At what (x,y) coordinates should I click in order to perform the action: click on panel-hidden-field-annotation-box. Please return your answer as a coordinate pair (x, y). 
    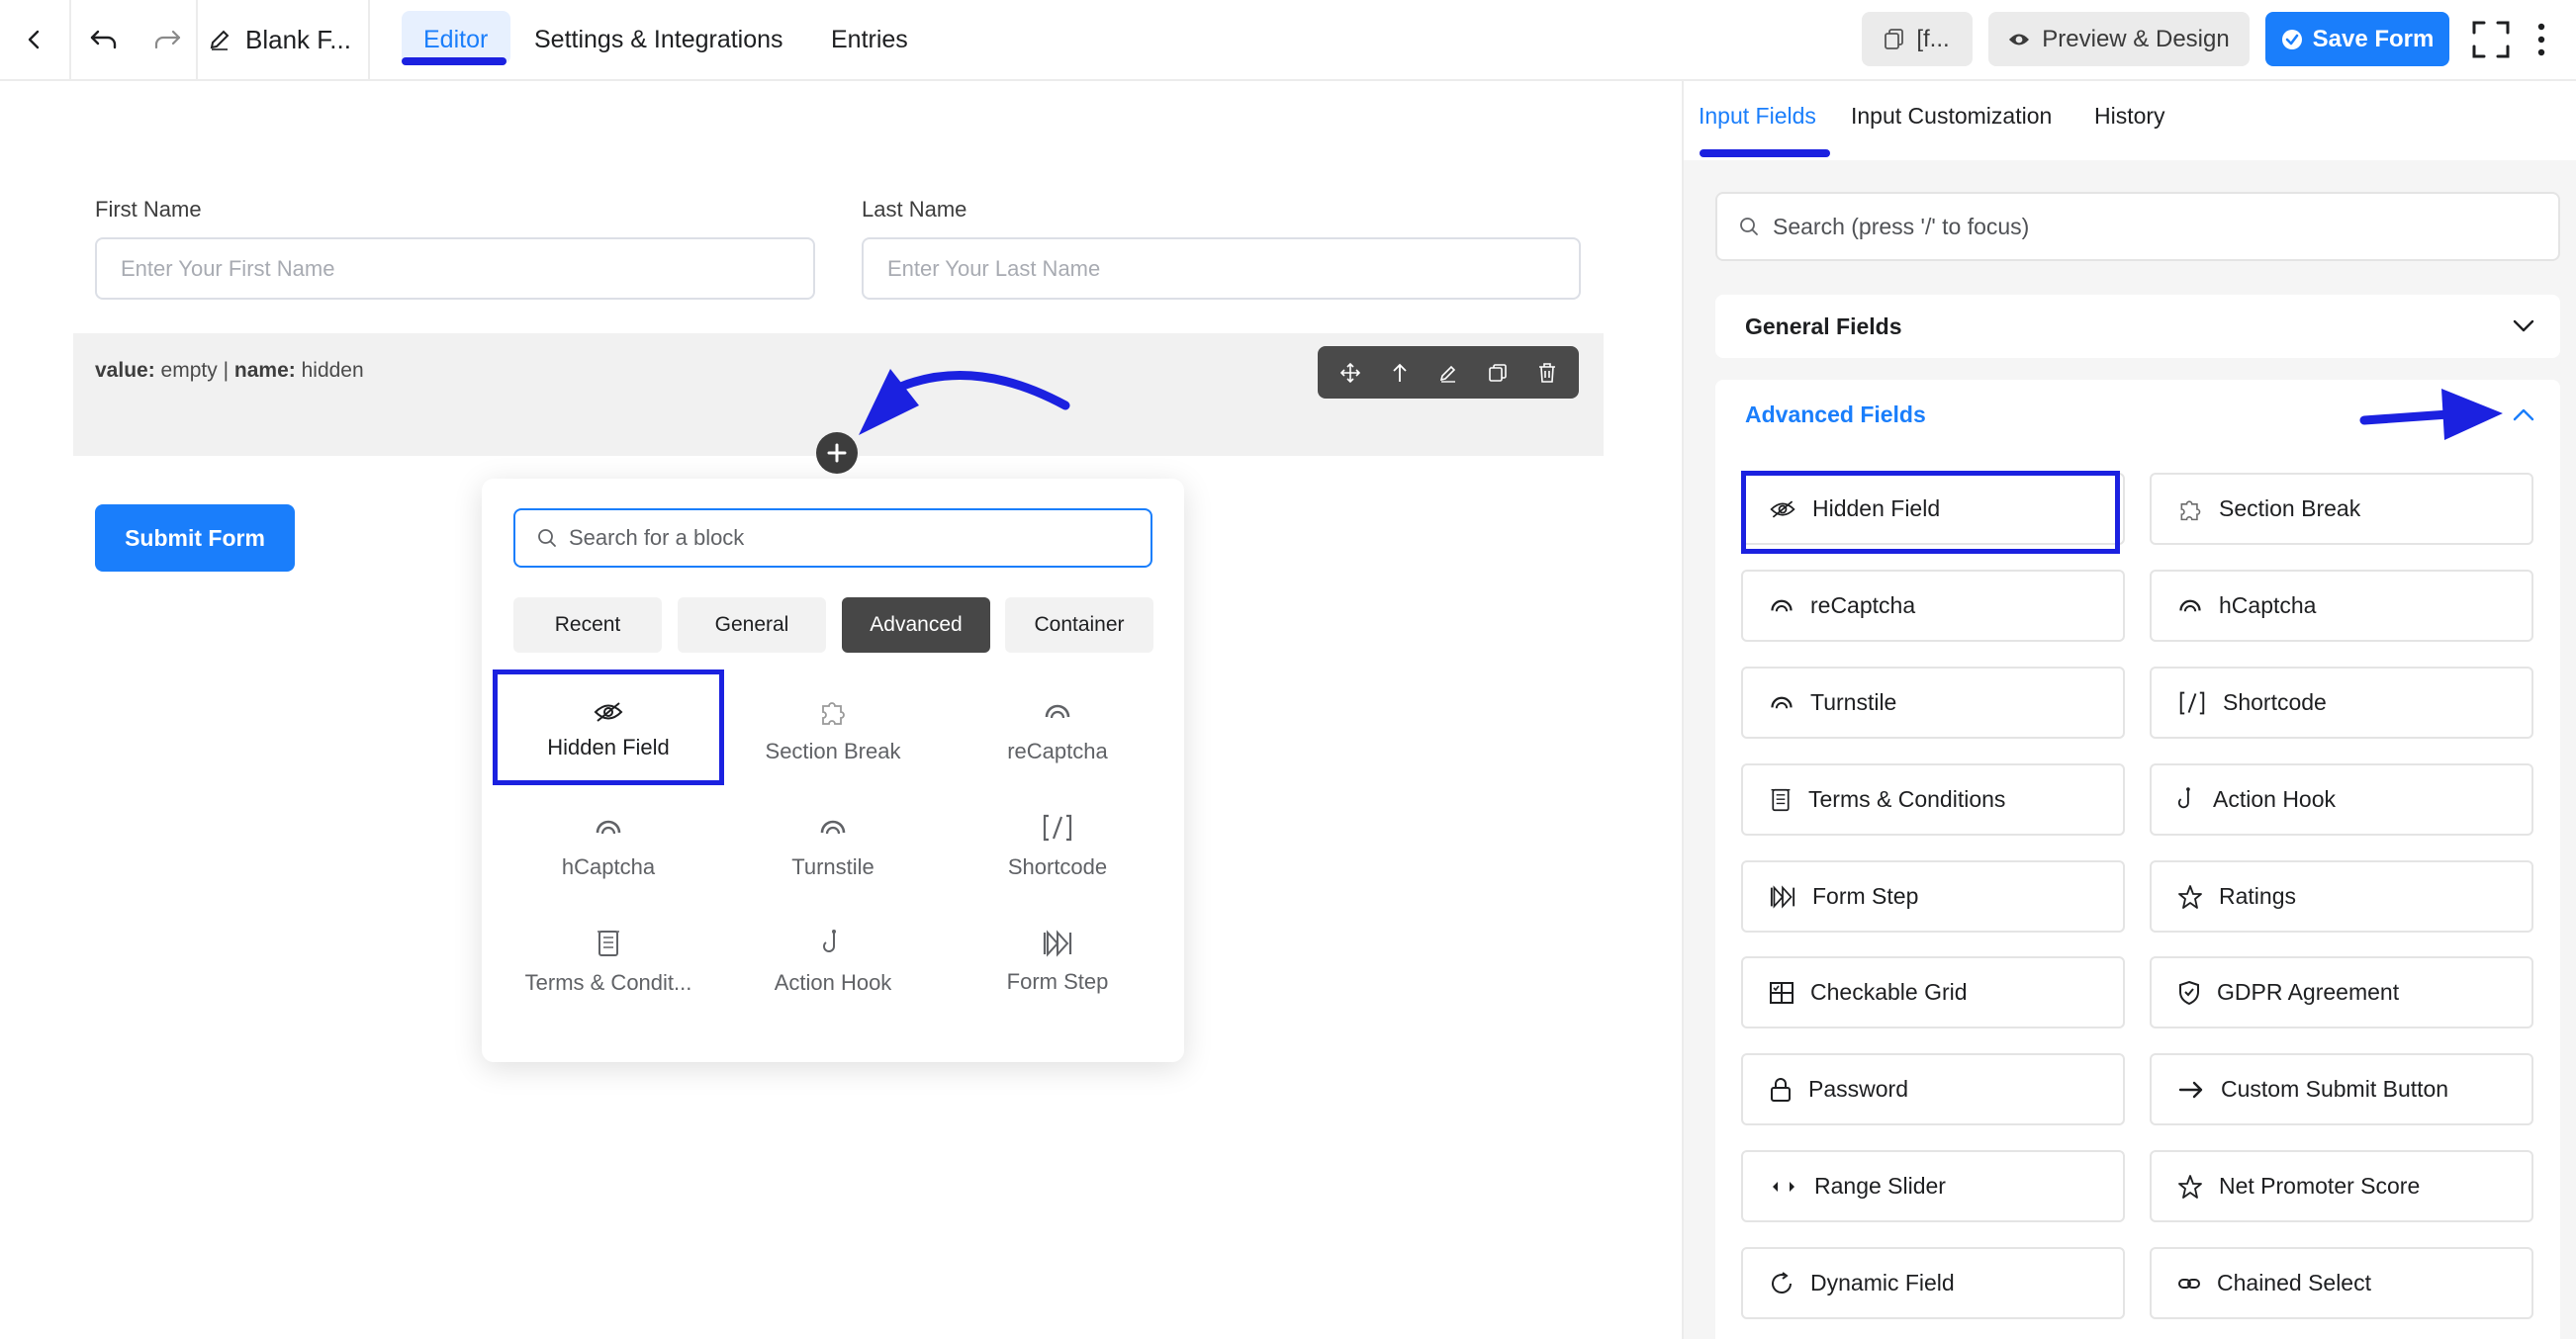
    Looking at the image, I should click on (1930, 512).